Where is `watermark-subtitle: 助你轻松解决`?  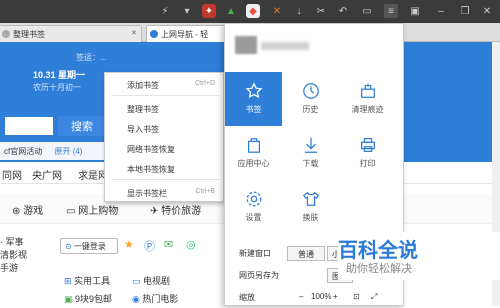
watermark-subtitle: 助你轻松解决 is located at coordinates (379, 269).